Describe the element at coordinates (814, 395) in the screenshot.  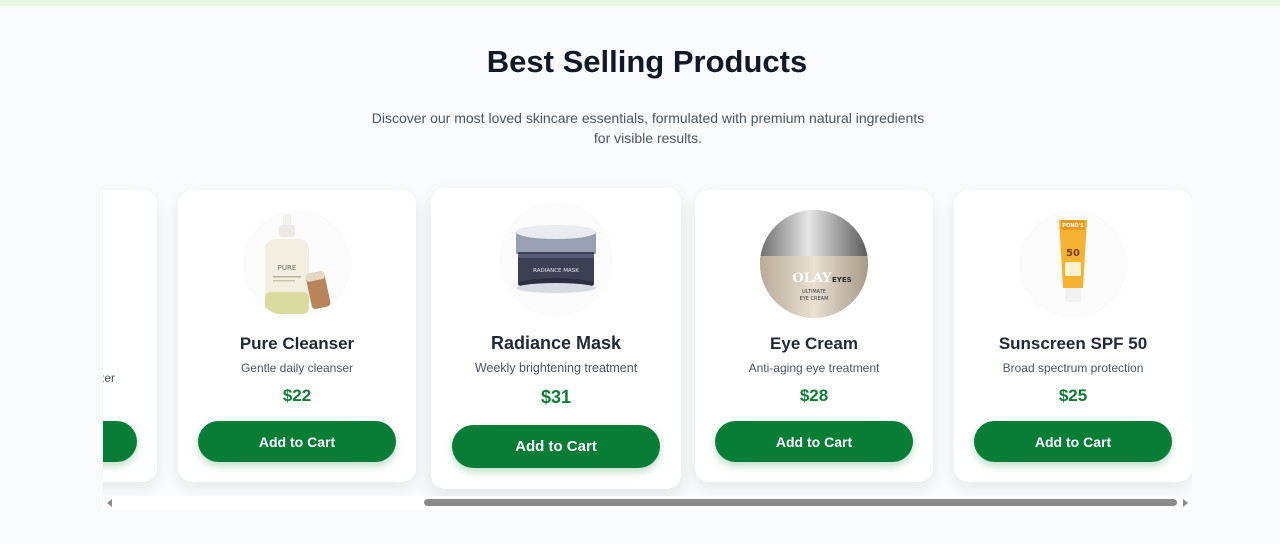
I see `product-price: $28` at that location.